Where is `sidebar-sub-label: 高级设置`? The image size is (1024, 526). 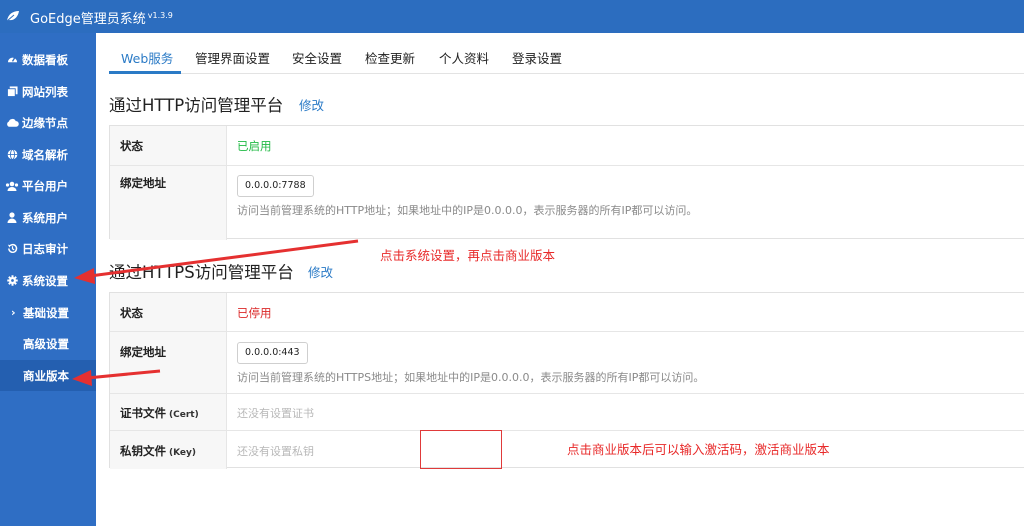
sidebar-sub-label: 高级设置 is located at coordinates (46, 343).